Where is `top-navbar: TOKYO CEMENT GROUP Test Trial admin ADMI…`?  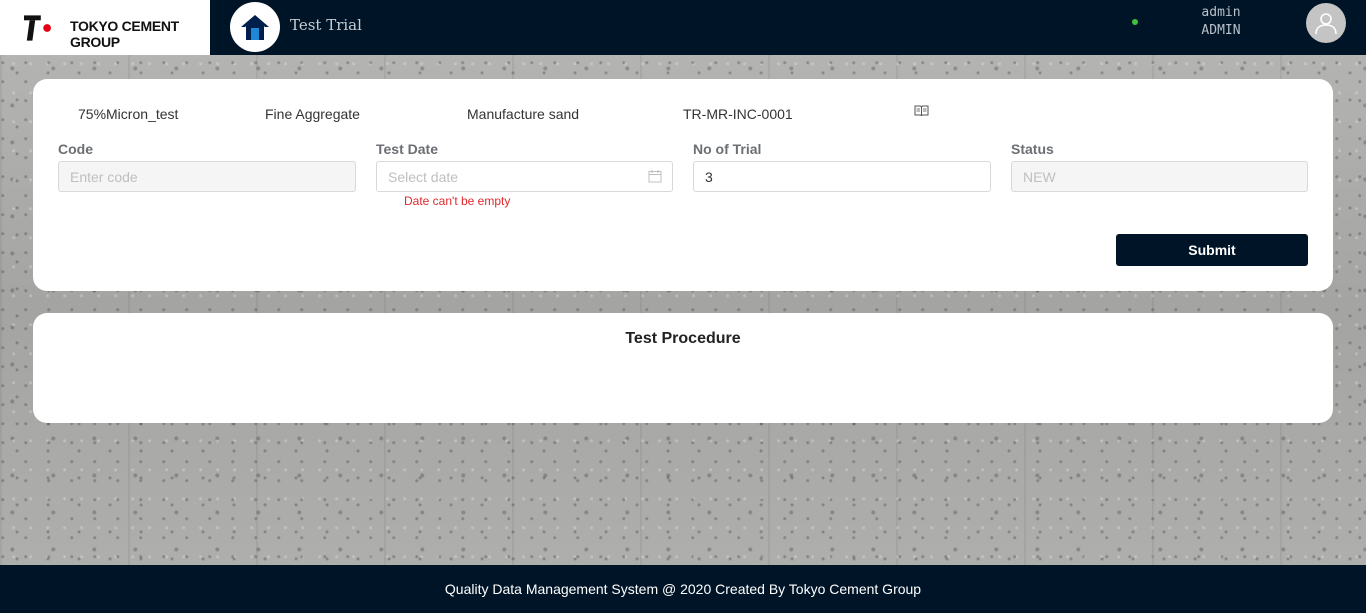 top-navbar: TOKYO CEMENT GROUP Test Trial admin ADMI… is located at coordinates (683, 27).